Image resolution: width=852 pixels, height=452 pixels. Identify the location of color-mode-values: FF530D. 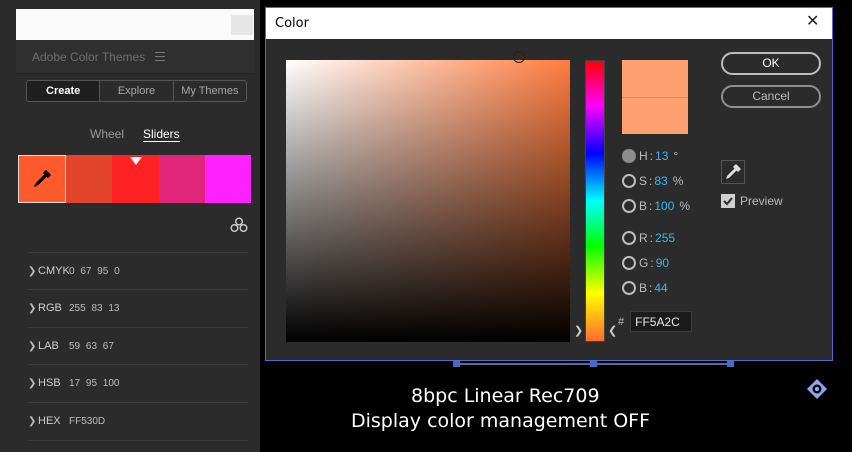
(87, 421).